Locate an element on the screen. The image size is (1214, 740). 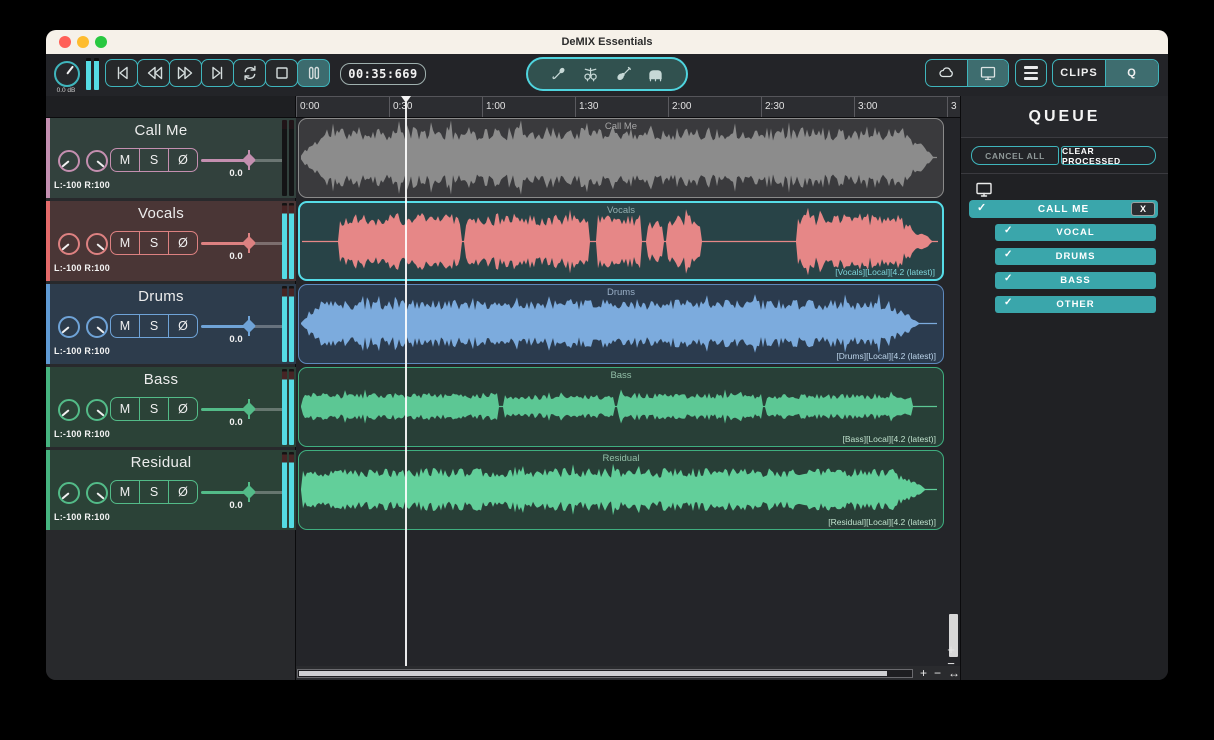
queue-stem-item: ✓ DRUMS is located at coordinates (1075, 256).